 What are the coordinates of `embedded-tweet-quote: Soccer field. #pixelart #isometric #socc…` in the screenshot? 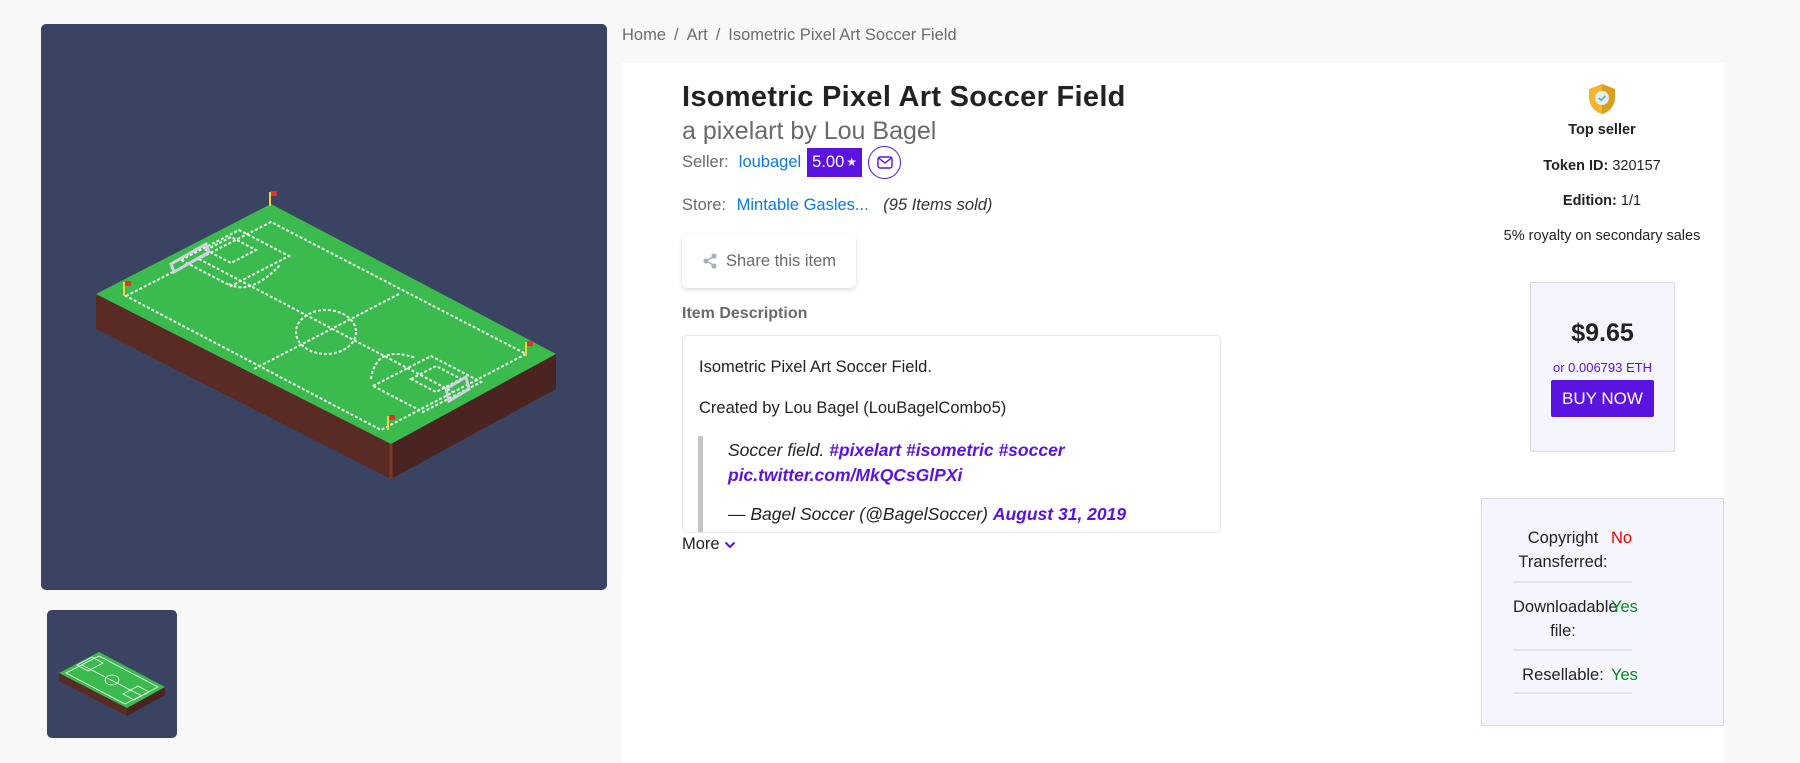 It's located at (955, 484).